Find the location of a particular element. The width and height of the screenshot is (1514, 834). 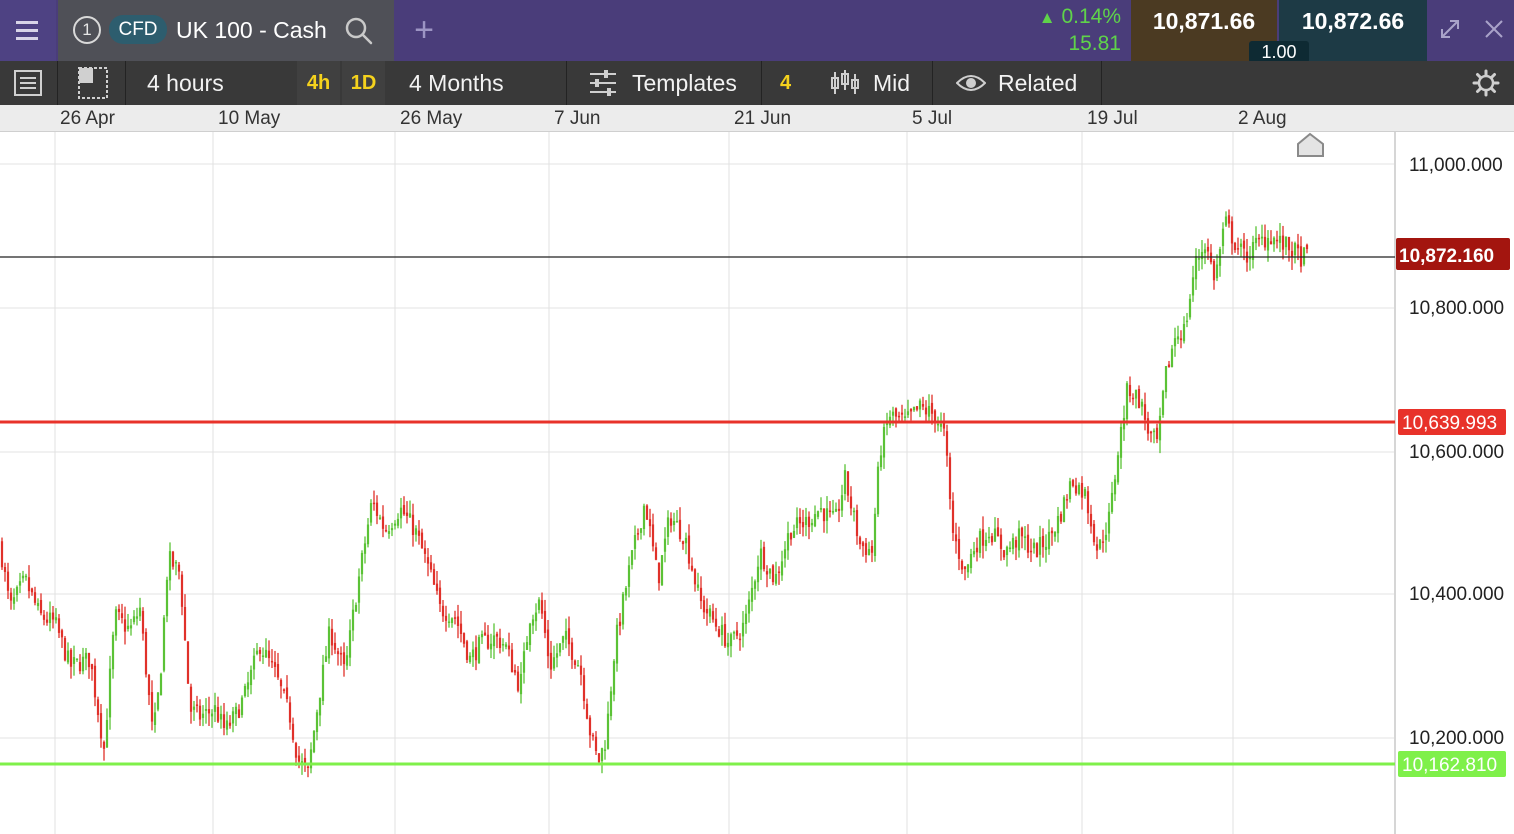

price-tick: 11,000.000 is located at coordinates (1456, 165).